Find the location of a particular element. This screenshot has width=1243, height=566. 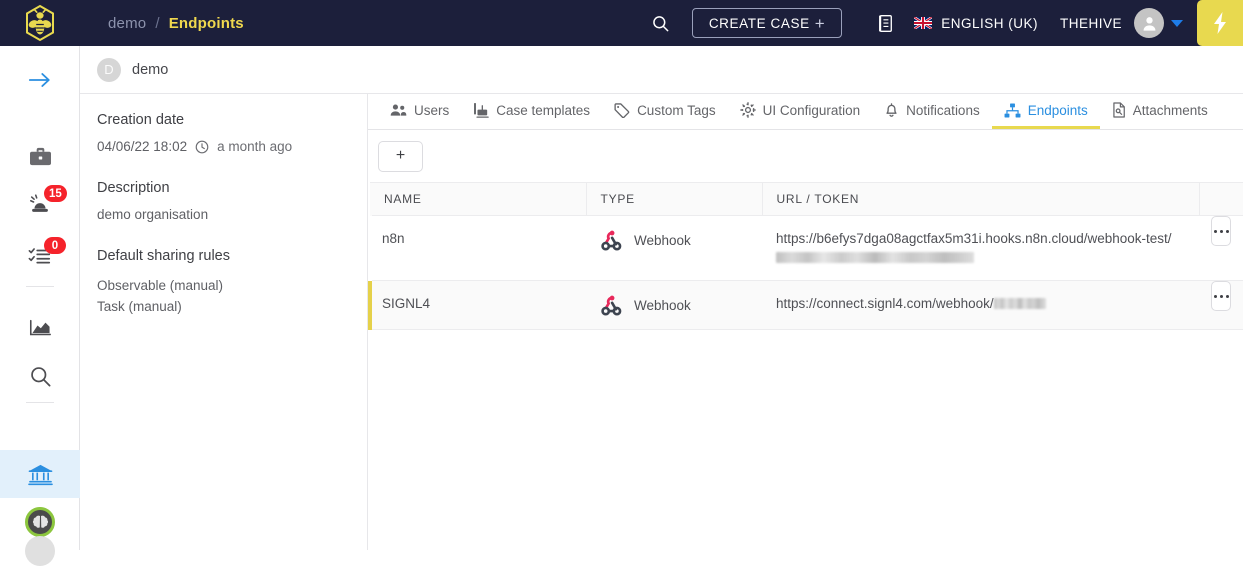

tab-endpoints-label: Endpoints is located at coordinates (1057, 110).